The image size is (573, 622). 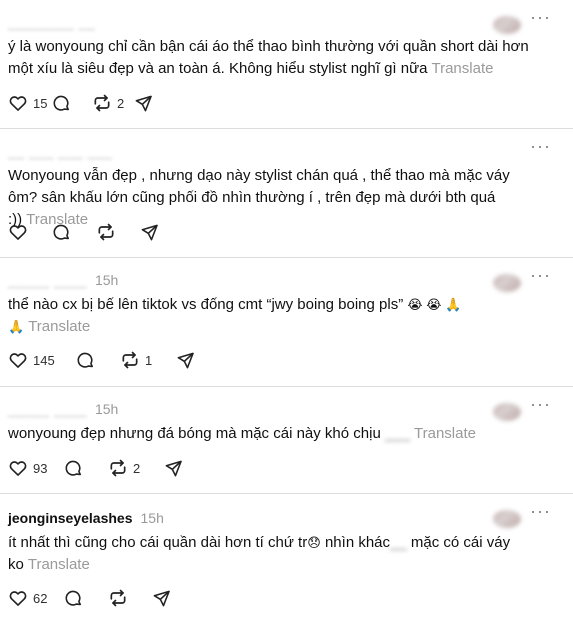 What do you see at coordinates (357, 542) in the screenshot?
I see `post-body-continued: nhìn khác` at bounding box center [357, 542].